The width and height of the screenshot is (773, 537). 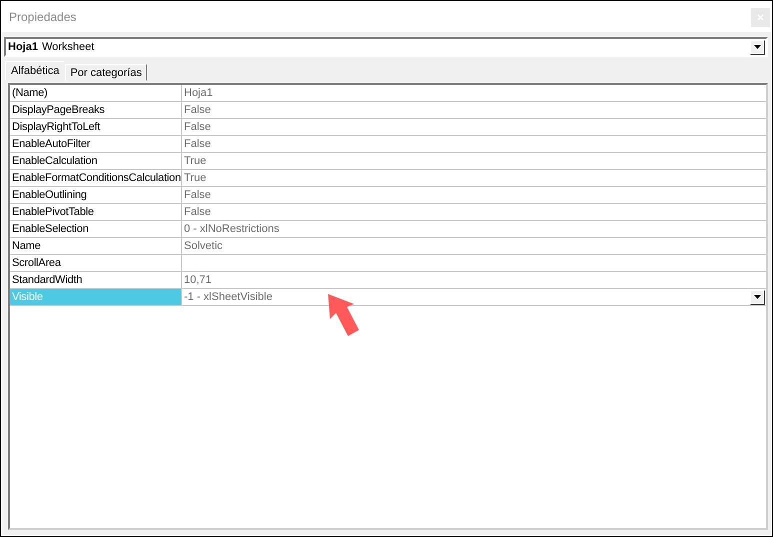 I want to click on property-value: -1 - xlSheetVisible, so click(x=467, y=297).